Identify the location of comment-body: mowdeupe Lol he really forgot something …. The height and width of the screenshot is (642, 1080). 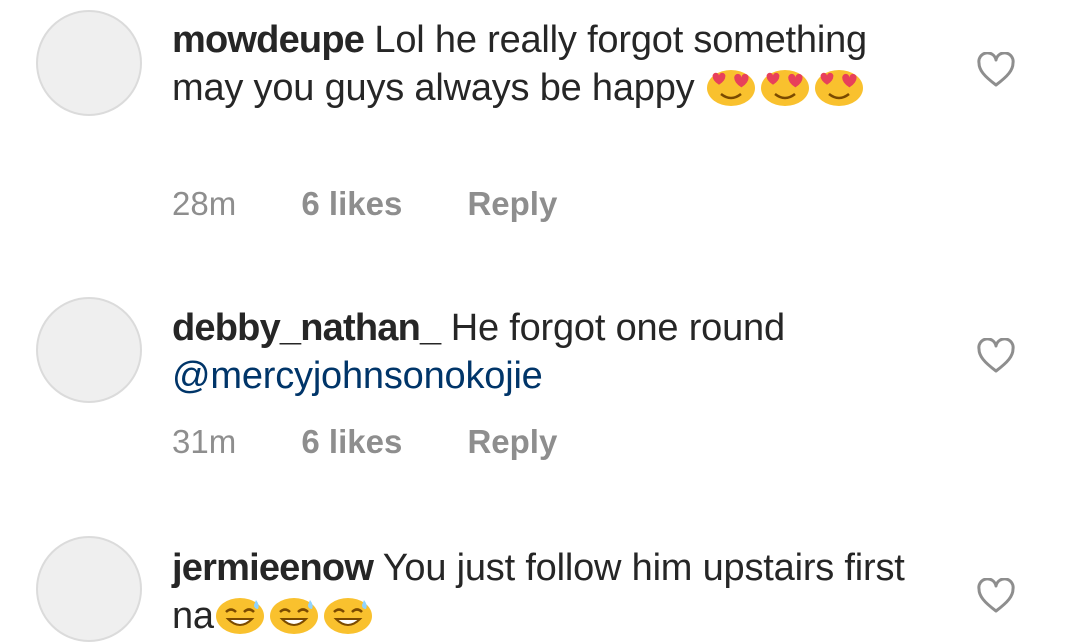
(552, 64).